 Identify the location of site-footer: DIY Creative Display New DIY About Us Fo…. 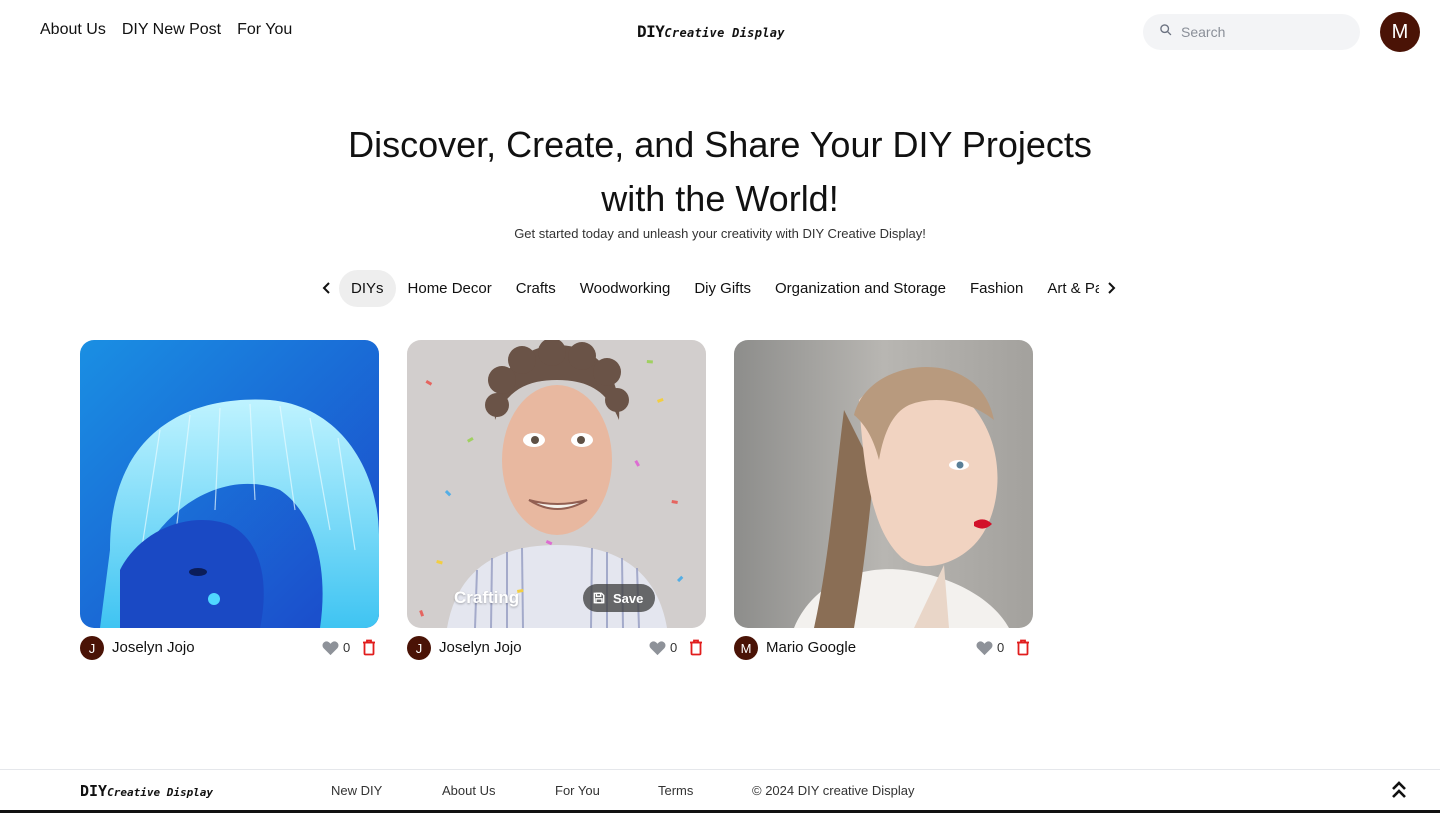
(720, 791).